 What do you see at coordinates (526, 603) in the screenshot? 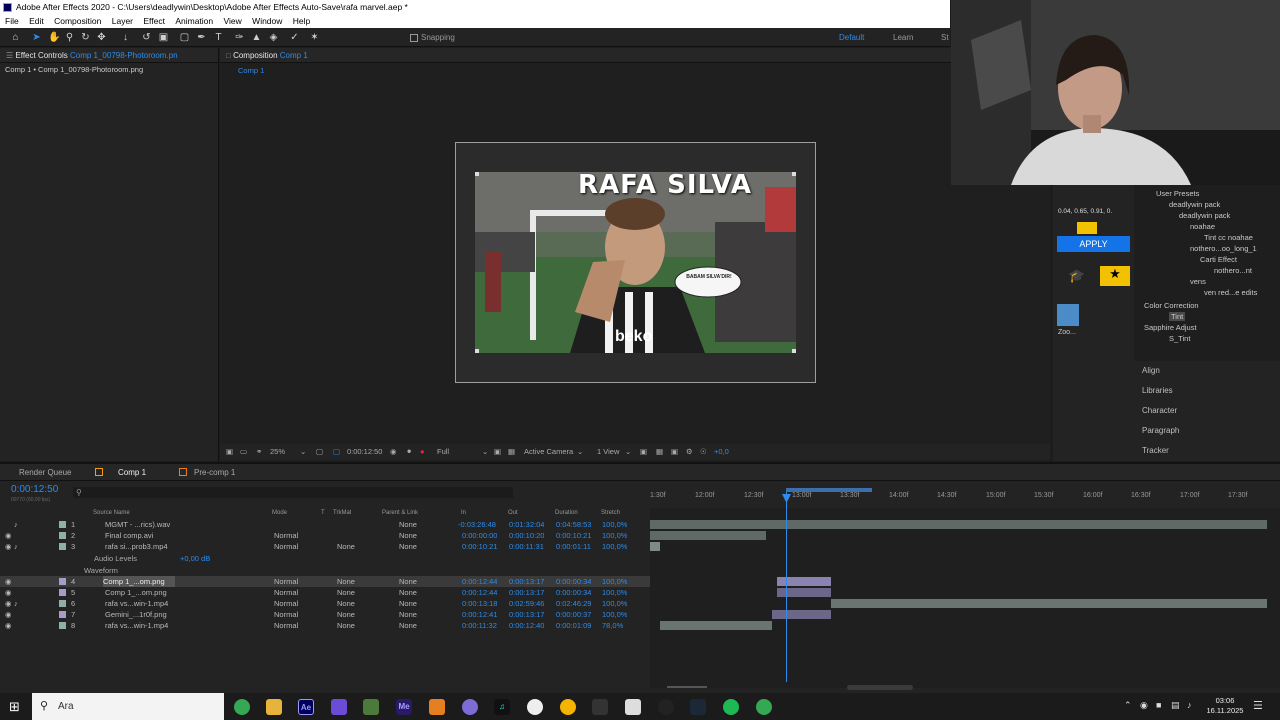
I see `layer-out: 0:02:59:46` at bounding box center [526, 603].